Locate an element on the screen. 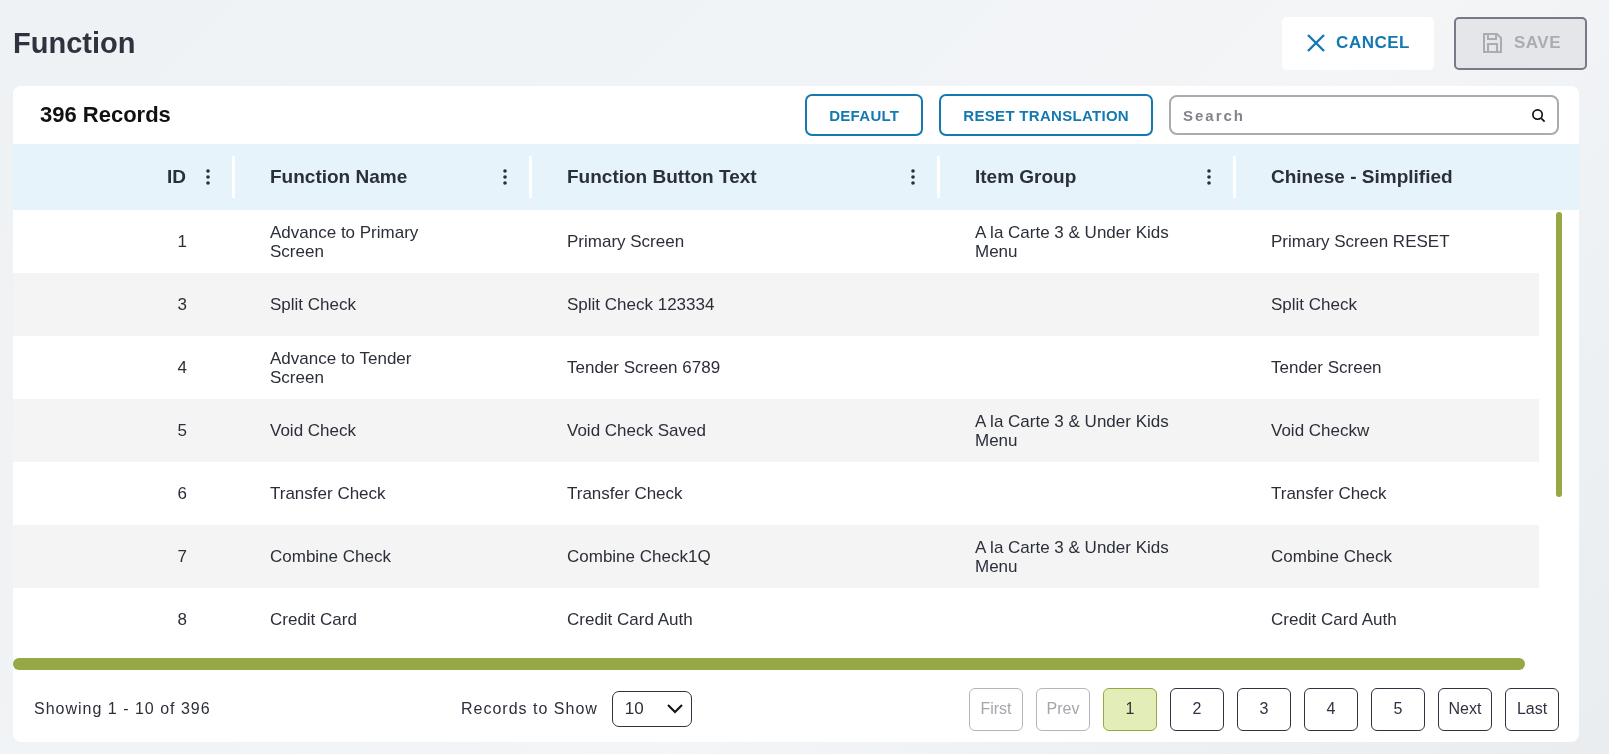  record-count: 396 Records is located at coordinates (106, 115).